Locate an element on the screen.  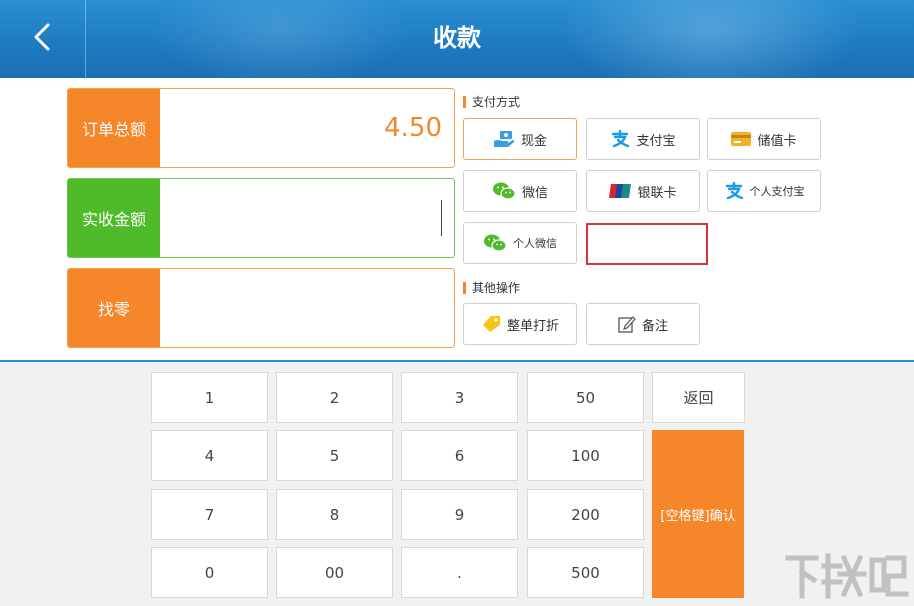
cash-hand-icon is located at coordinates (504, 139).